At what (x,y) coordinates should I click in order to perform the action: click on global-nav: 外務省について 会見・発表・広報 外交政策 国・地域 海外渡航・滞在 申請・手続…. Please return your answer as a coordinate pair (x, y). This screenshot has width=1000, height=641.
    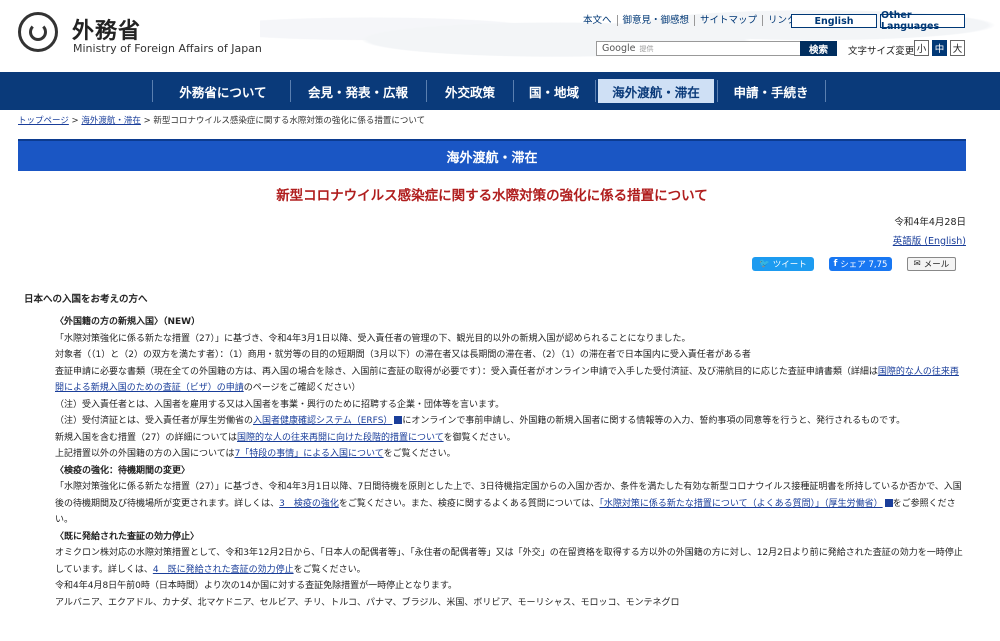
    Looking at the image, I should click on (500, 91).